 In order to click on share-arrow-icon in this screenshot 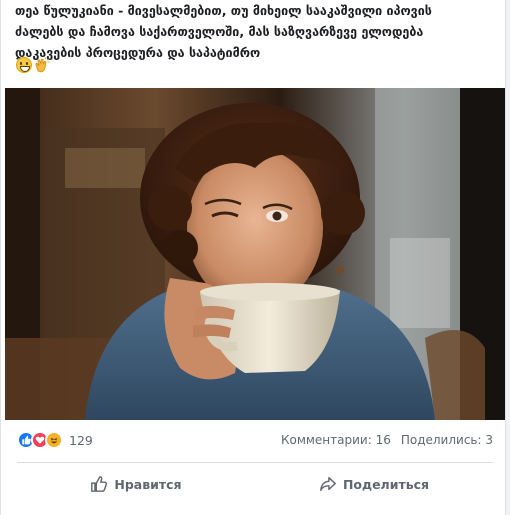, I will do `click(328, 484)`.